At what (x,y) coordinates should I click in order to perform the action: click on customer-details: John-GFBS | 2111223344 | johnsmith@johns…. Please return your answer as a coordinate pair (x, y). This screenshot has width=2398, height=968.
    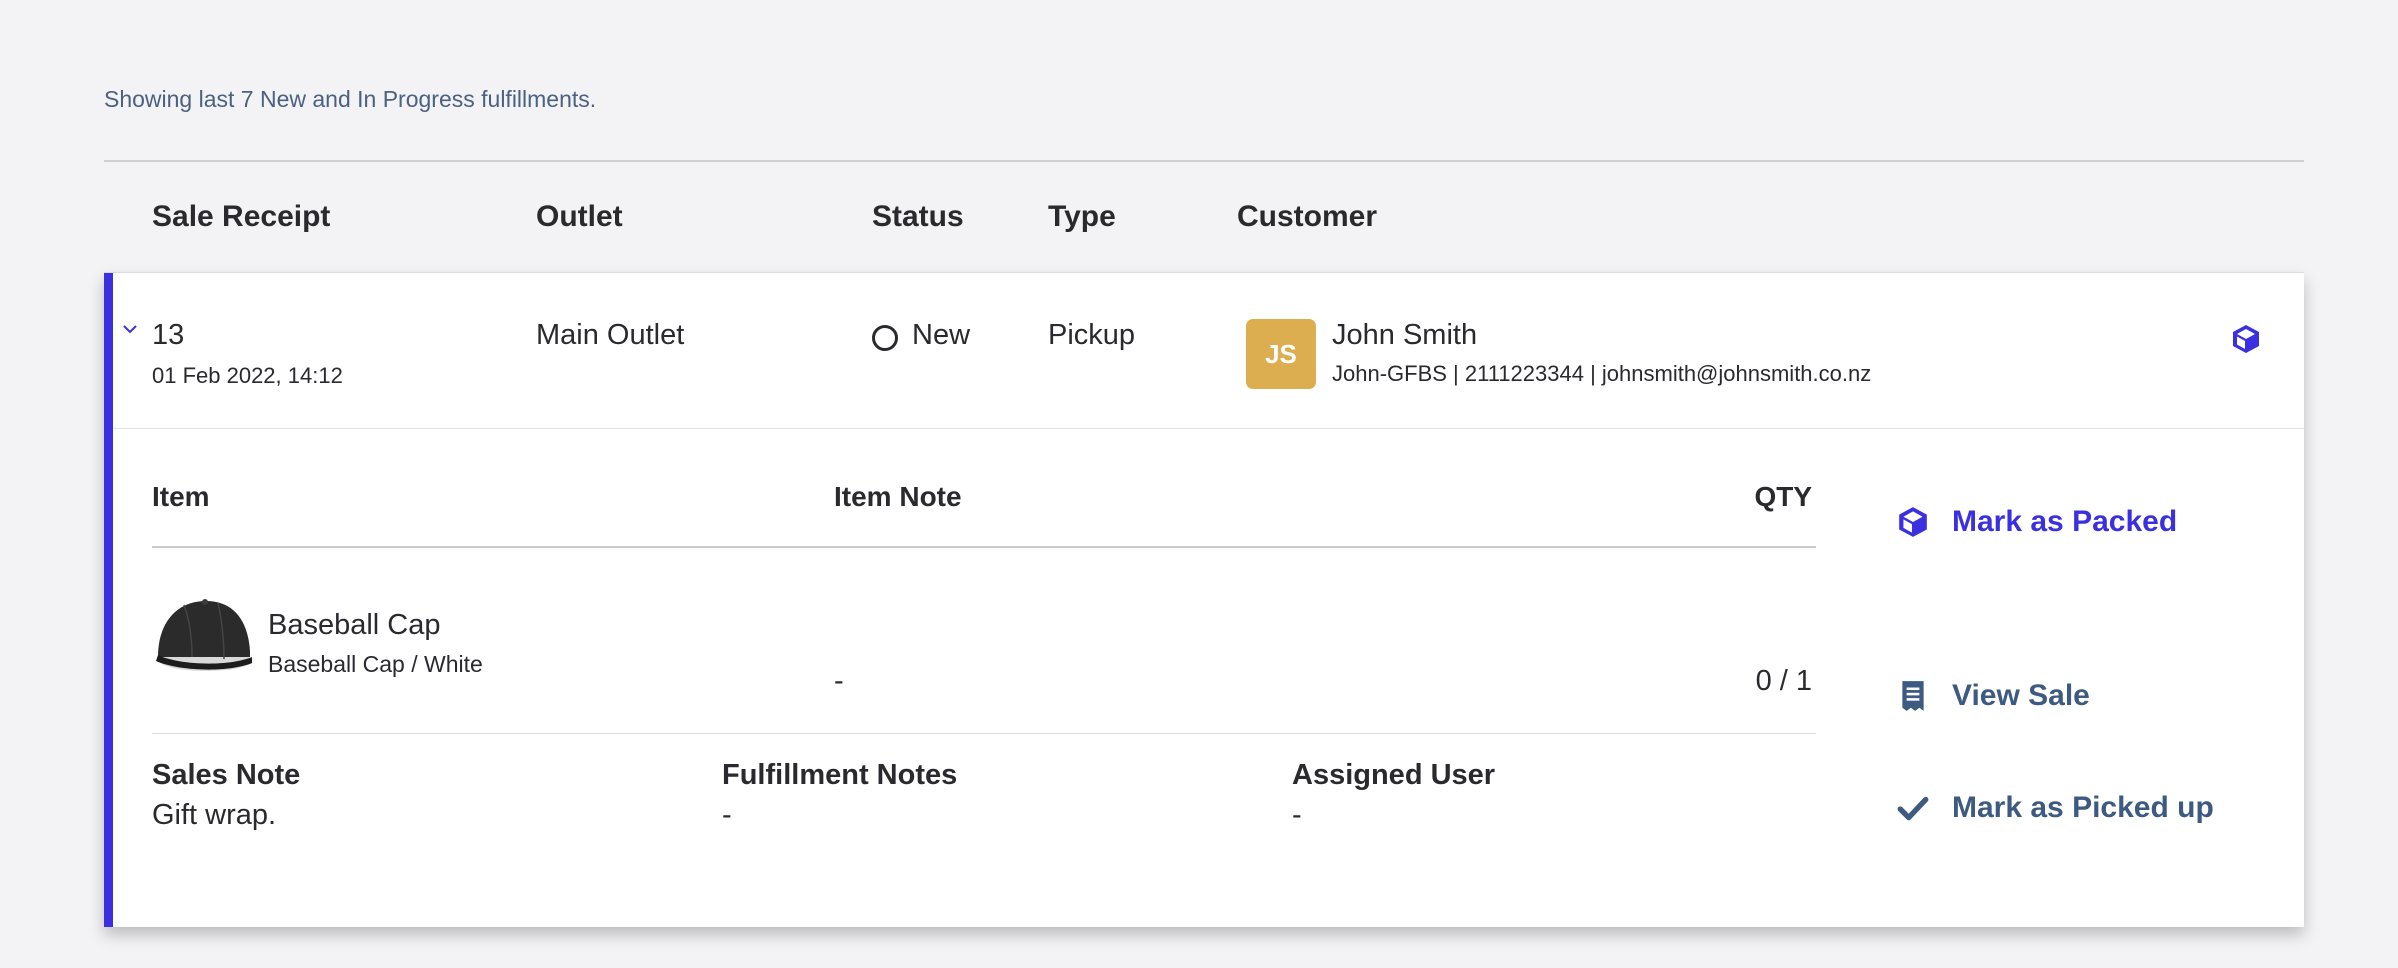
    Looking at the image, I should click on (1602, 373).